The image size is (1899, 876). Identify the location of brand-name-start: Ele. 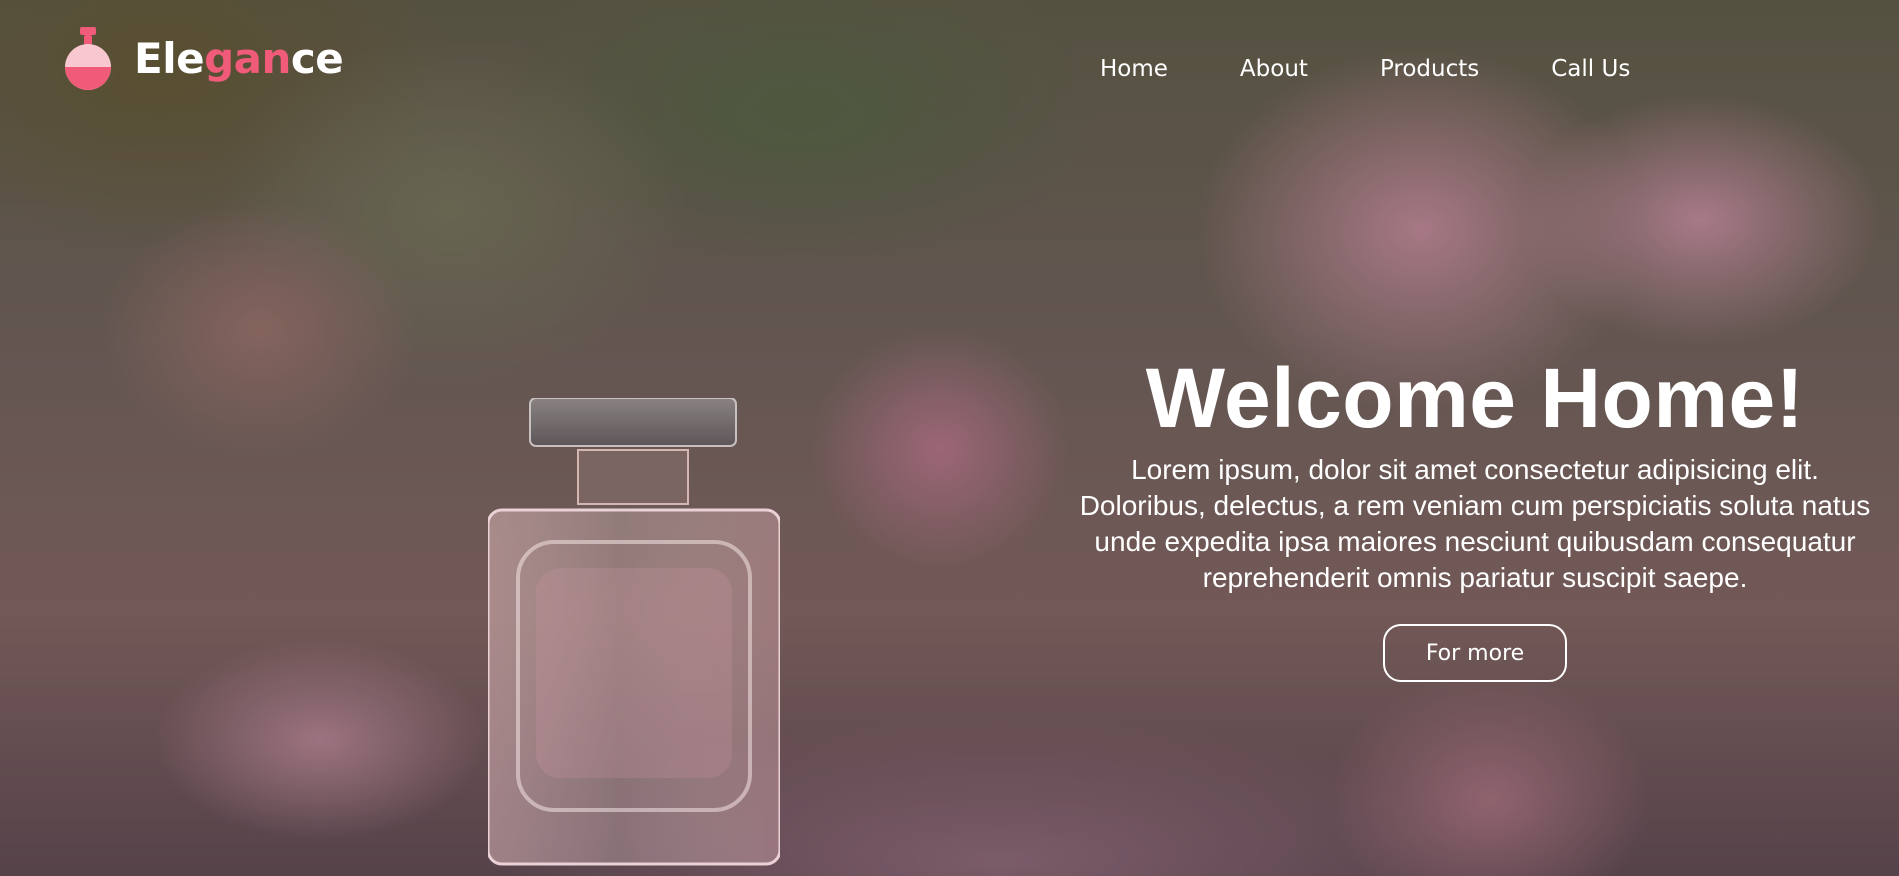
(169, 58).